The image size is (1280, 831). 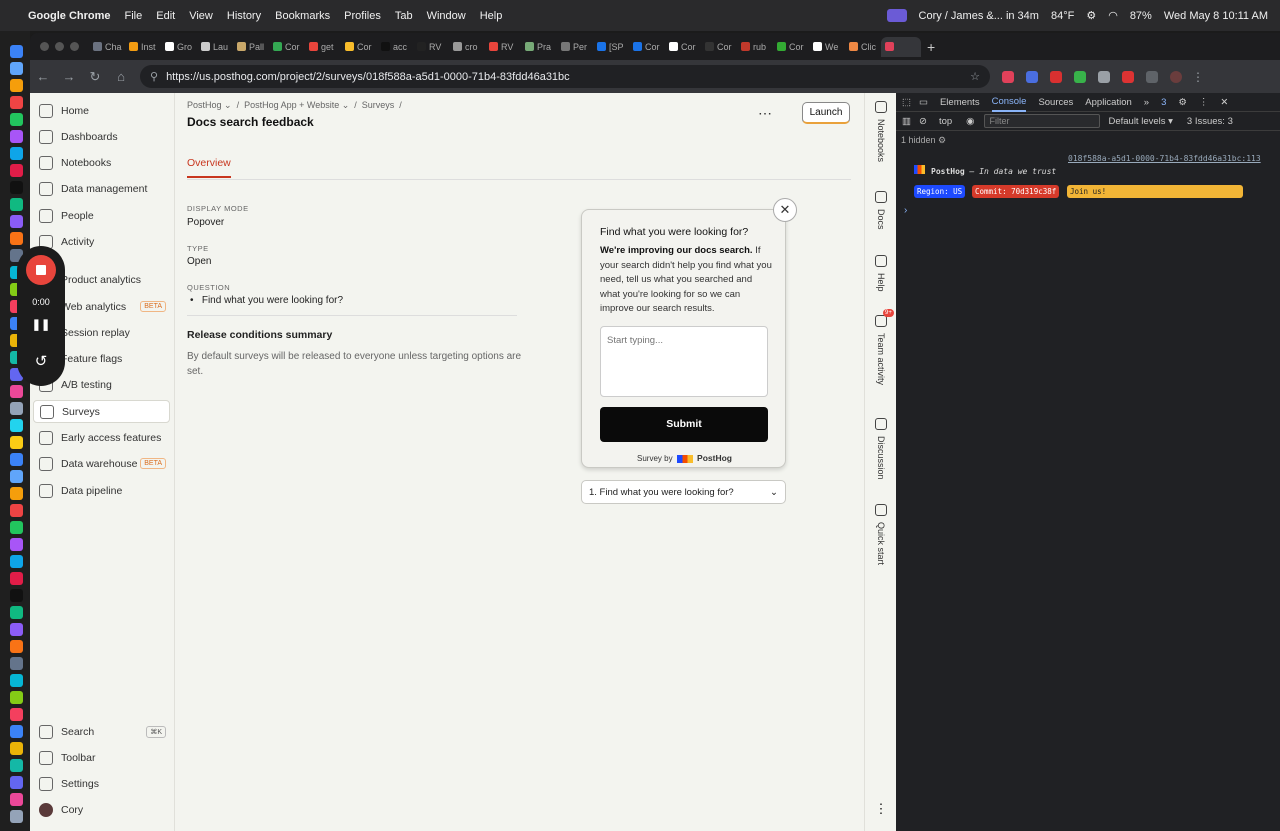 I want to click on breadcrumb-org: PostHog, so click(x=204, y=105).